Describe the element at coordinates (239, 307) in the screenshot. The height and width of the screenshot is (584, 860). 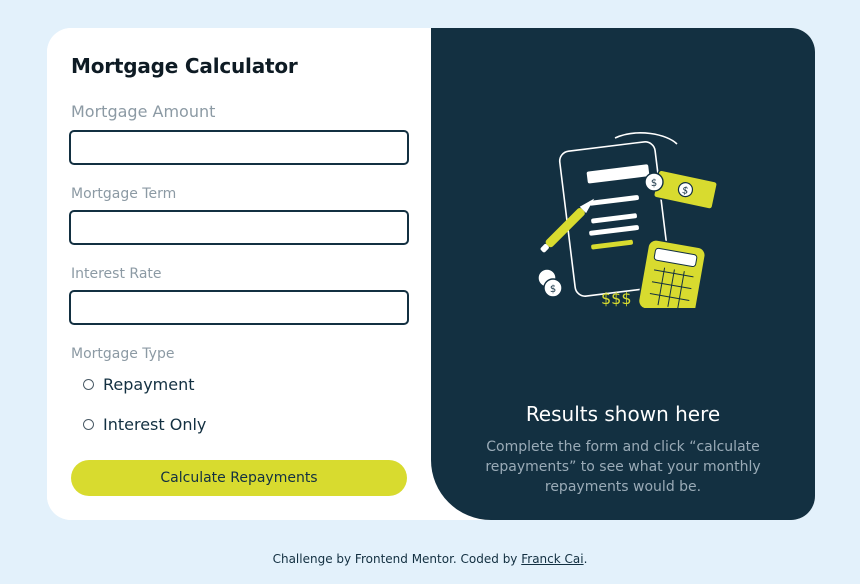
I see `interest-rate-input` at that location.